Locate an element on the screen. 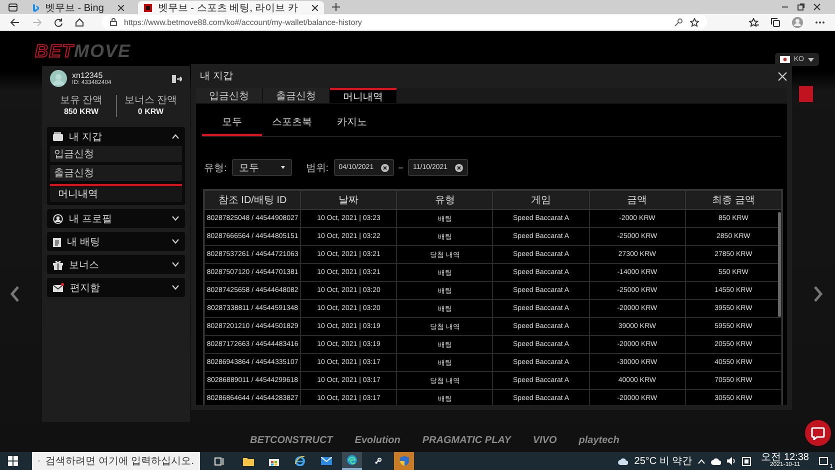 Image resolution: width=835 pixels, height=470 pixels. bing-icon is located at coordinates (35, 8).